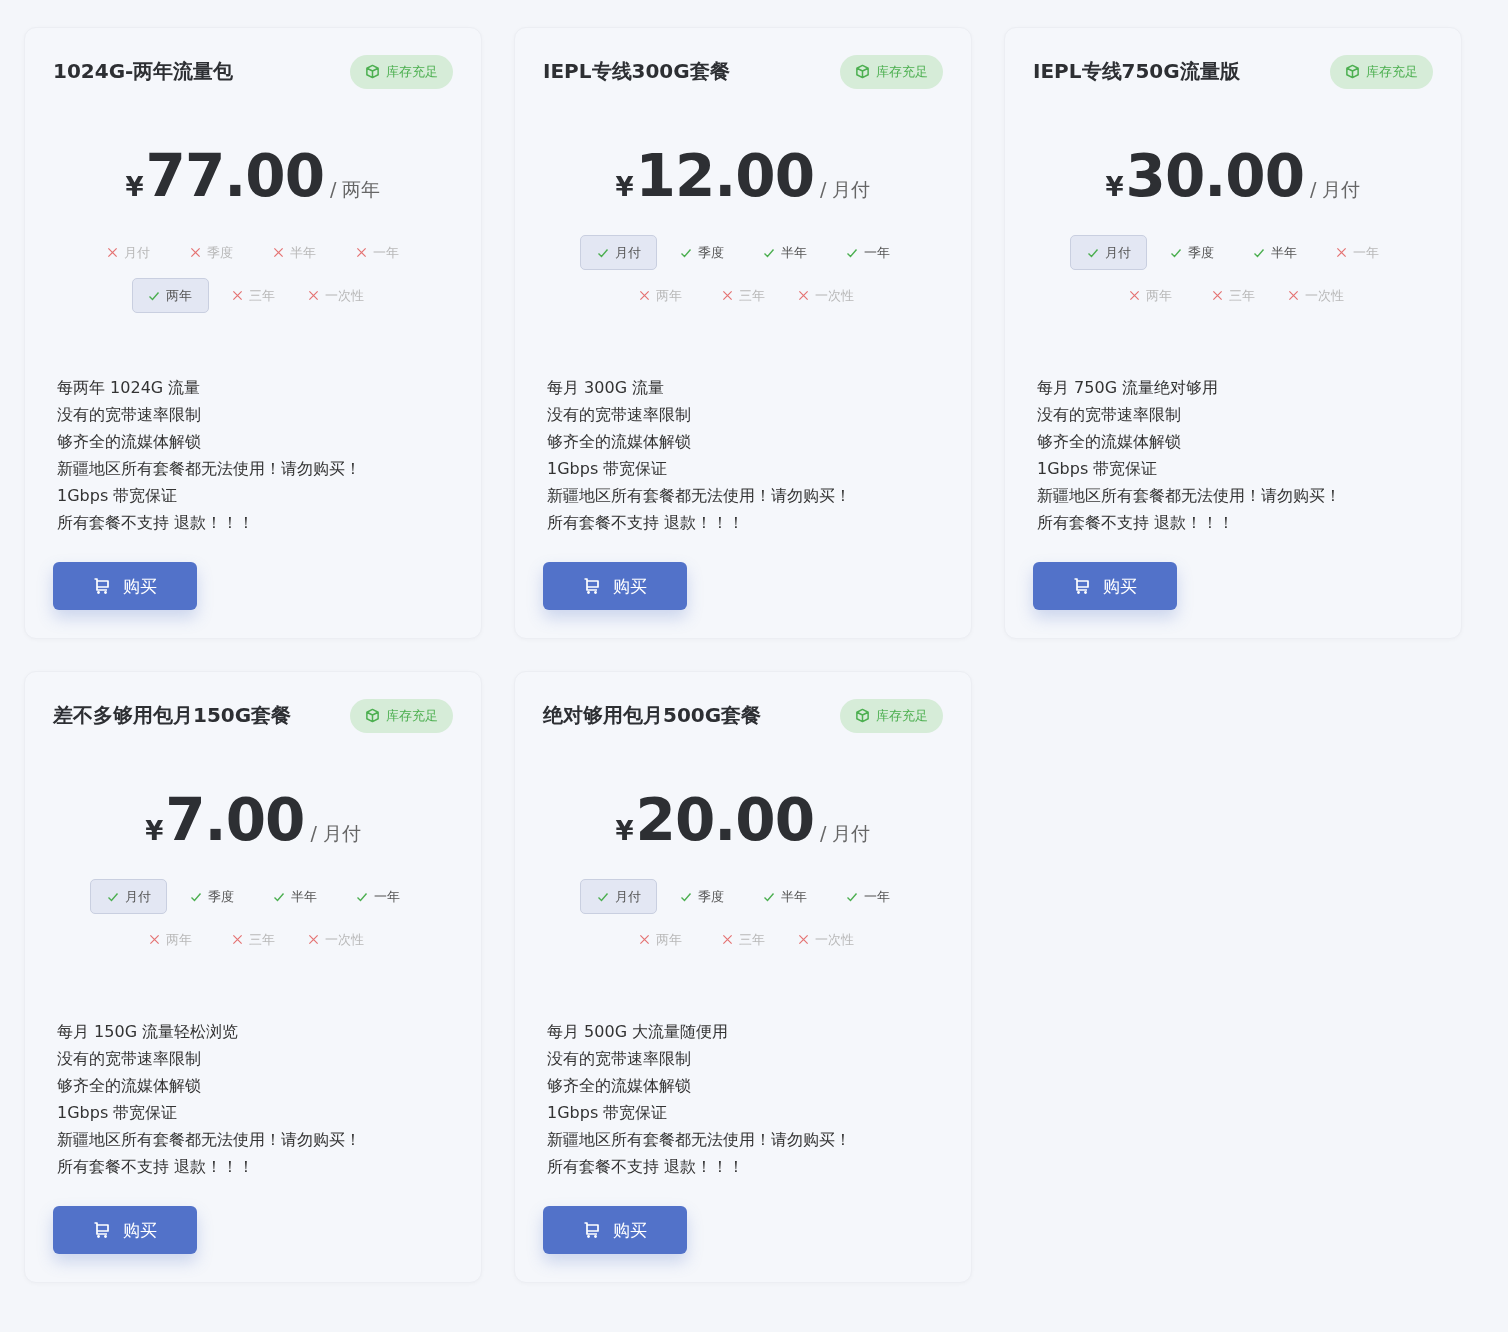  What do you see at coordinates (1136, 72) in the screenshot?
I see `plan-title: IEPL专线750G流量版` at bounding box center [1136, 72].